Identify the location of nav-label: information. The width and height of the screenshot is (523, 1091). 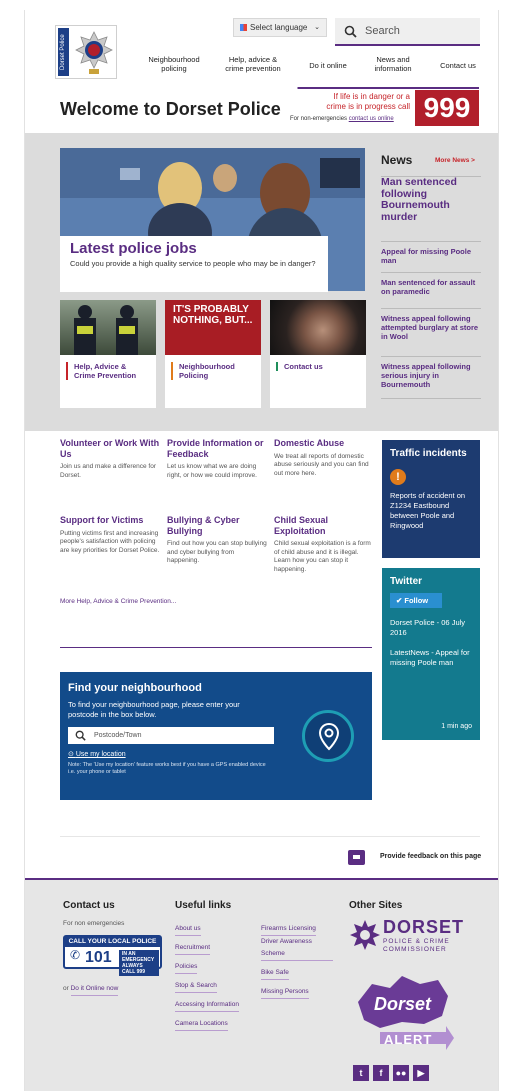
(393, 68).